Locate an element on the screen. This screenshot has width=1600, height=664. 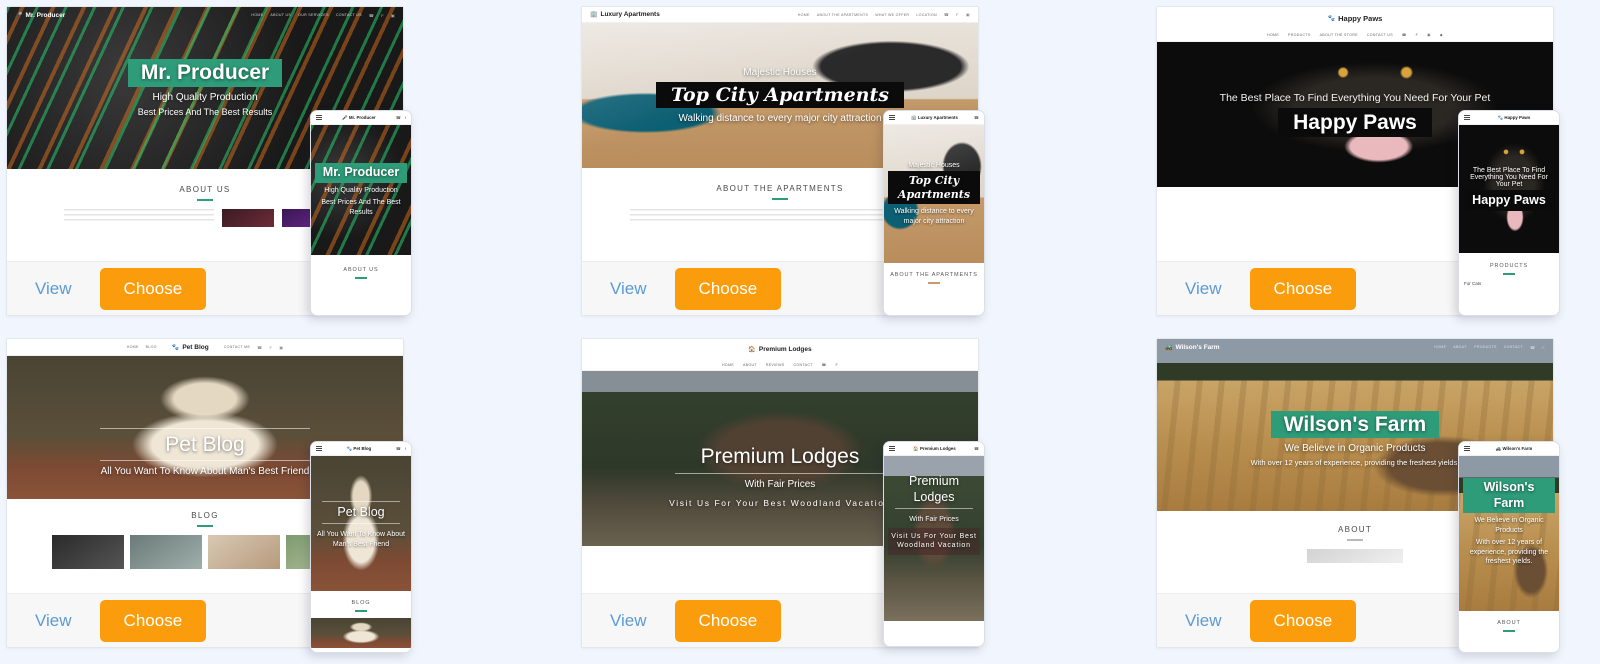
nav-item: OUR SERVICES is located at coordinates (313, 15).